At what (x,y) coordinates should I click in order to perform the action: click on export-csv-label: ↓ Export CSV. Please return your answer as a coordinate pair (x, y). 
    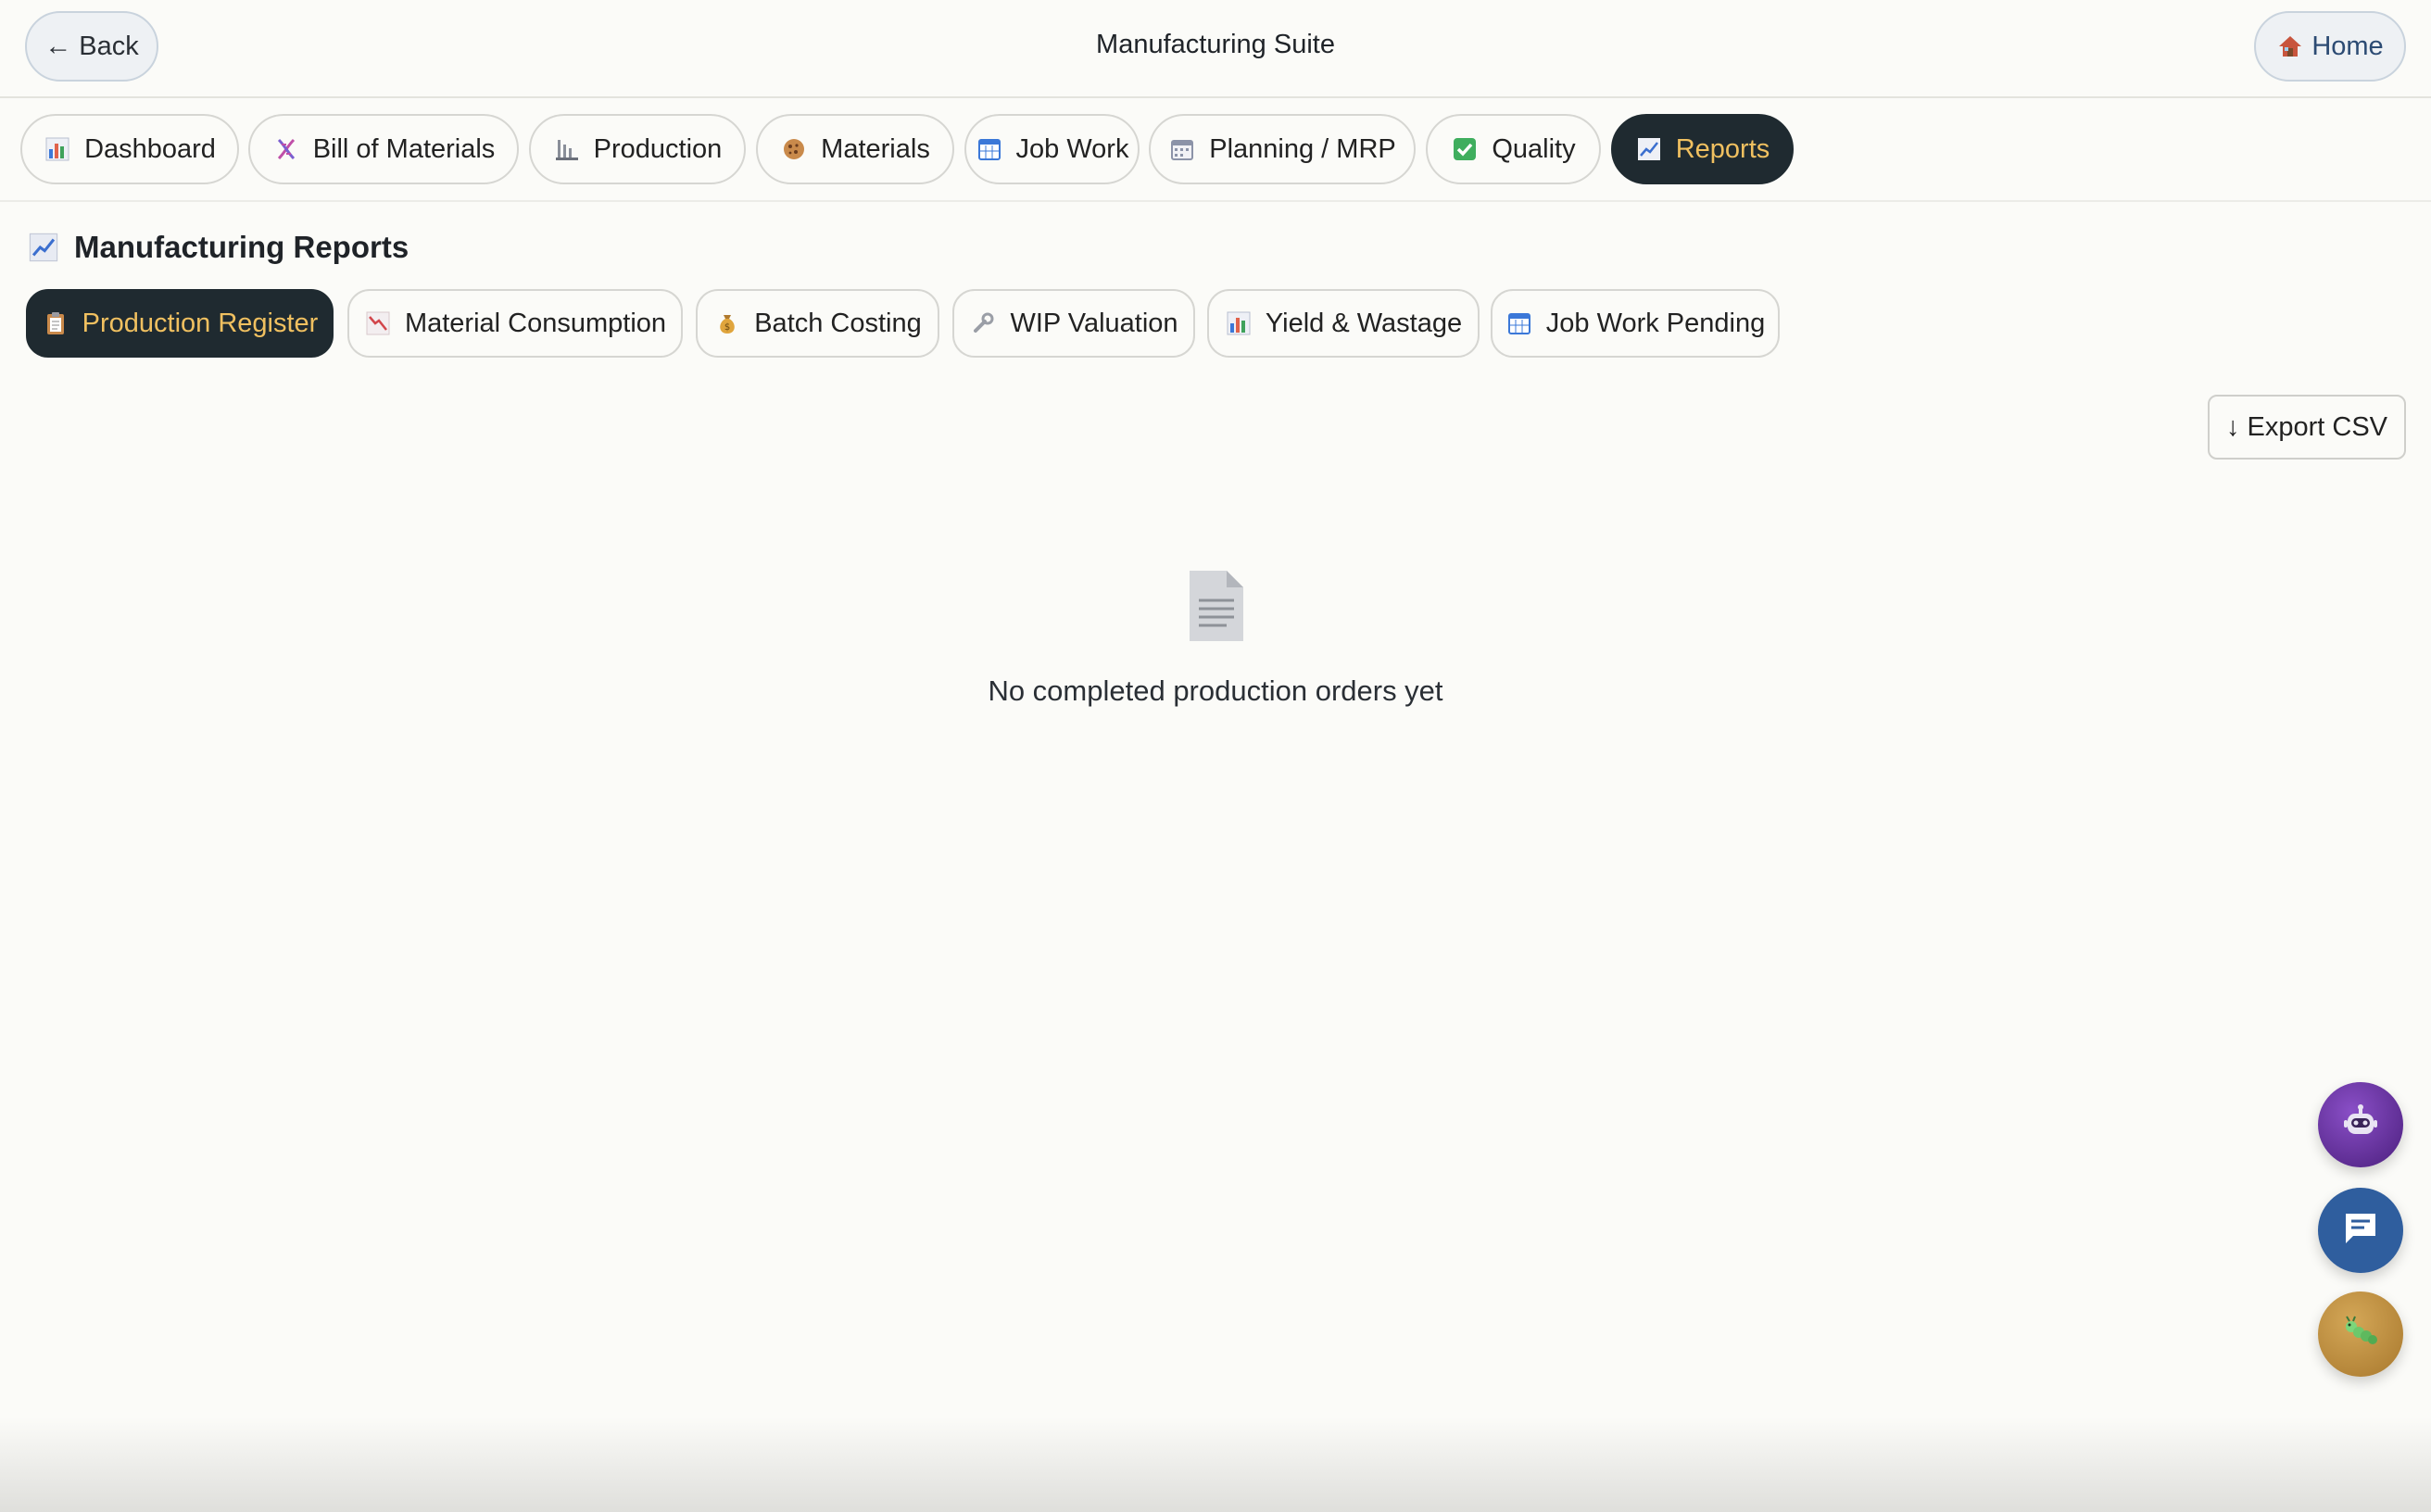
    Looking at the image, I should click on (2306, 426).